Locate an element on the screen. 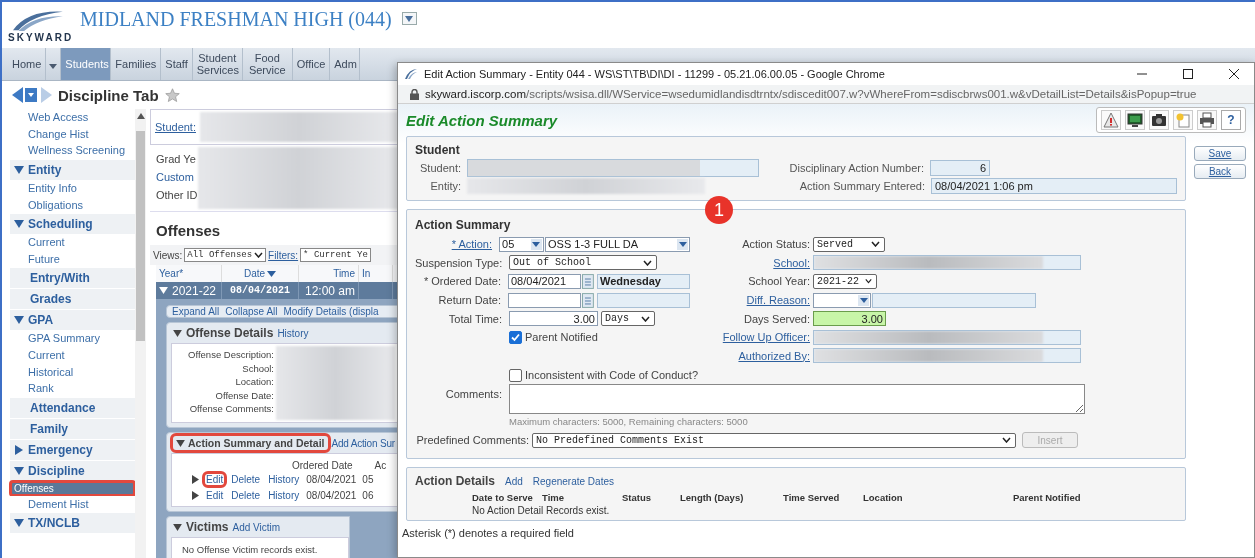  sidebar-section: GPA is located at coordinates (73, 320).